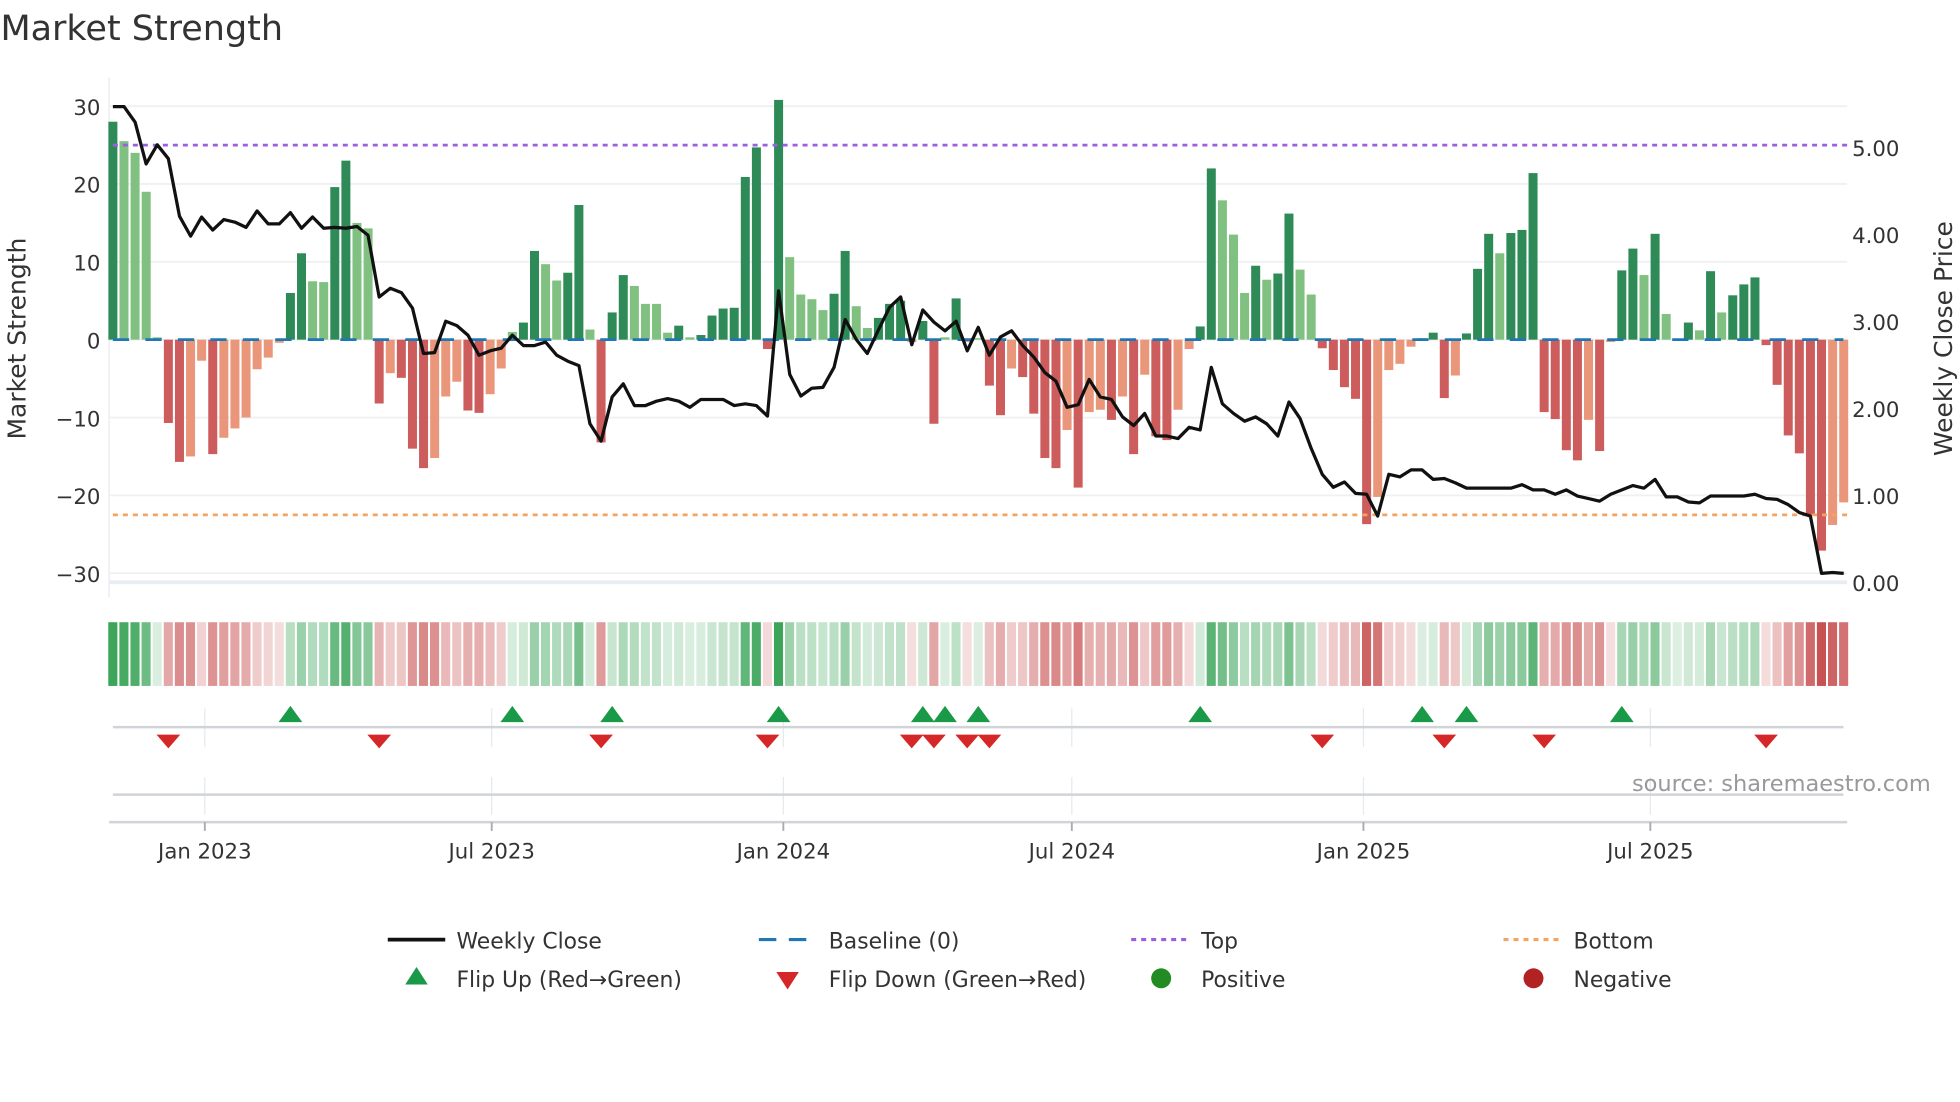  What do you see at coordinates (1875, 149) in the screenshot?
I see `y-tick-label-right: 5.00` at bounding box center [1875, 149].